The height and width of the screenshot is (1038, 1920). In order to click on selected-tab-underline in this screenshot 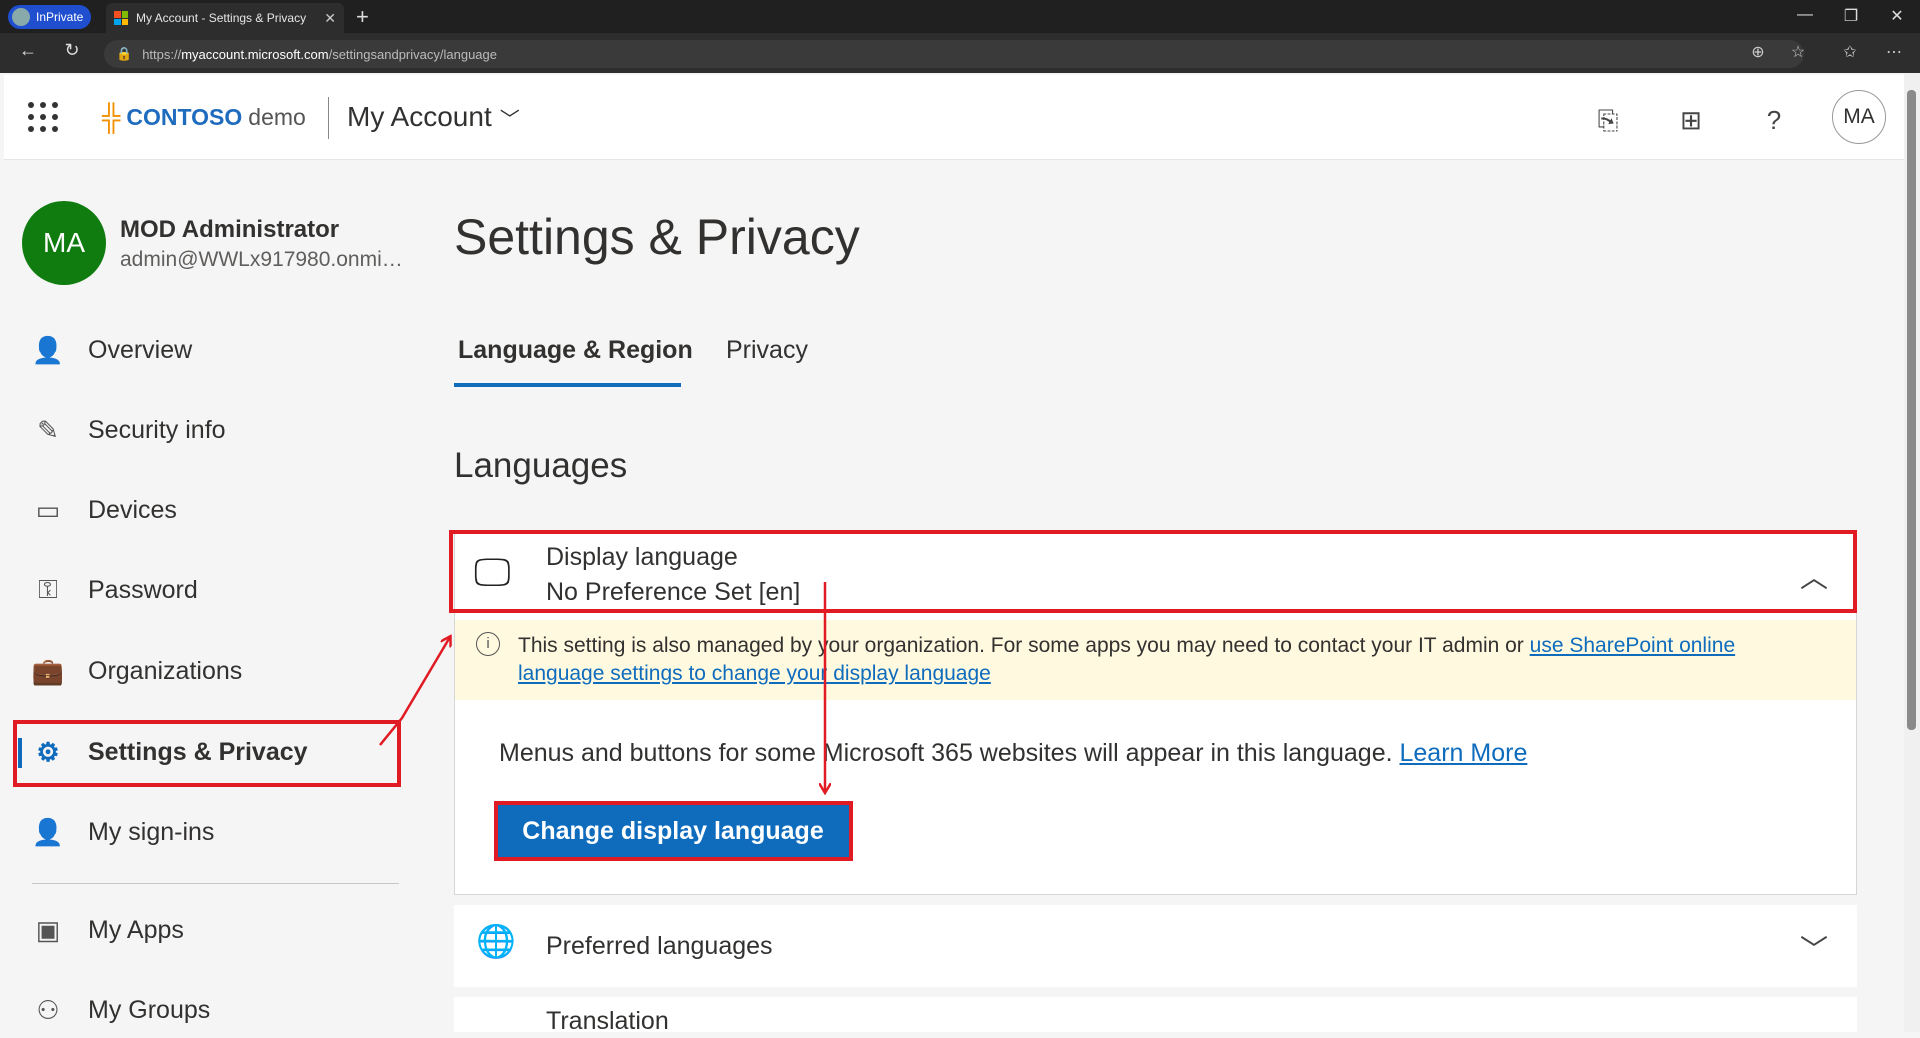, I will do `click(567, 385)`.